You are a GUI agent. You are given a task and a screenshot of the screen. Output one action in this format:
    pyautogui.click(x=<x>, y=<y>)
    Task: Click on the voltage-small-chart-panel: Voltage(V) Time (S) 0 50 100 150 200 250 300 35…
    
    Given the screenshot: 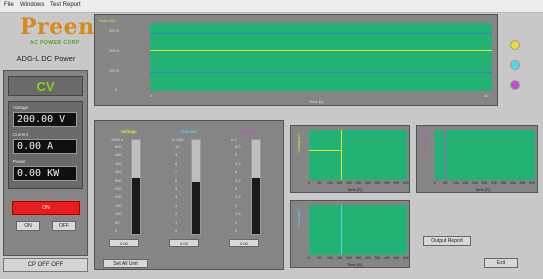 What is the action you would take?
    pyautogui.click(x=350, y=159)
    